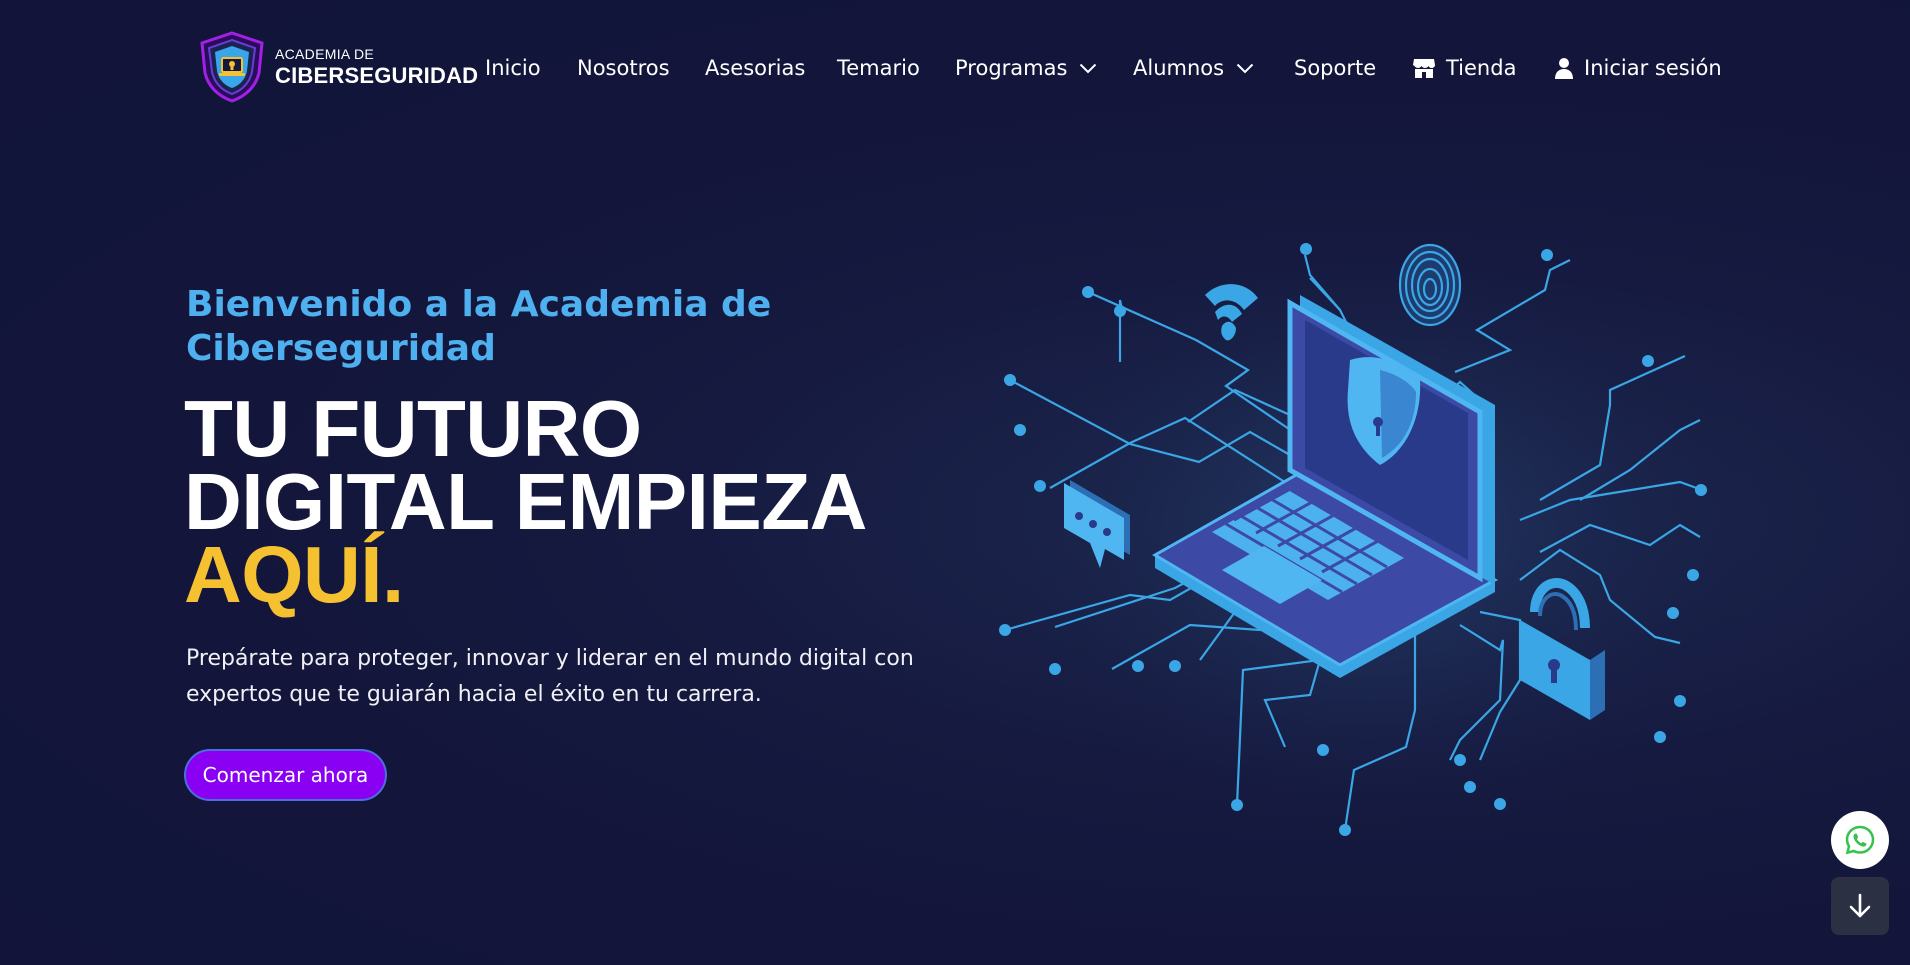  What do you see at coordinates (1430, 285) in the screenshot?
I see `fingerprint-icon` at bounding box center [1430, 285].